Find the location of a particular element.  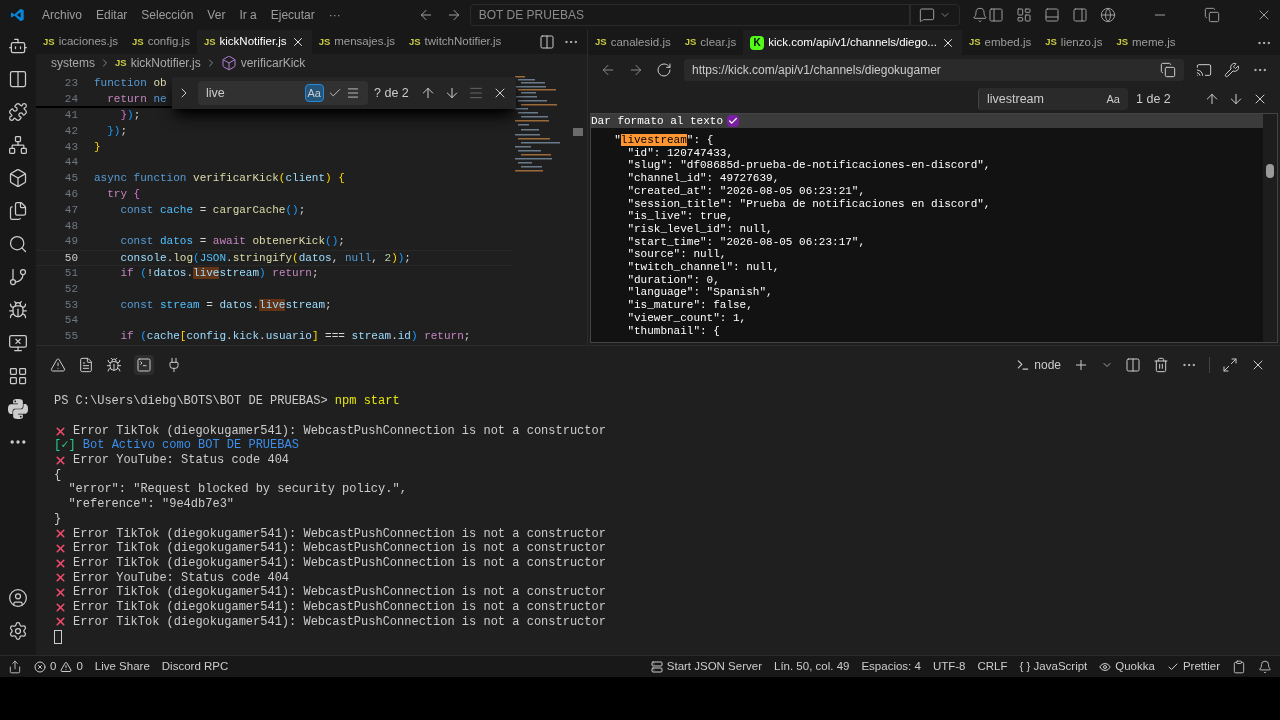

menu-item: ··· is located at coordinates (334, 15).